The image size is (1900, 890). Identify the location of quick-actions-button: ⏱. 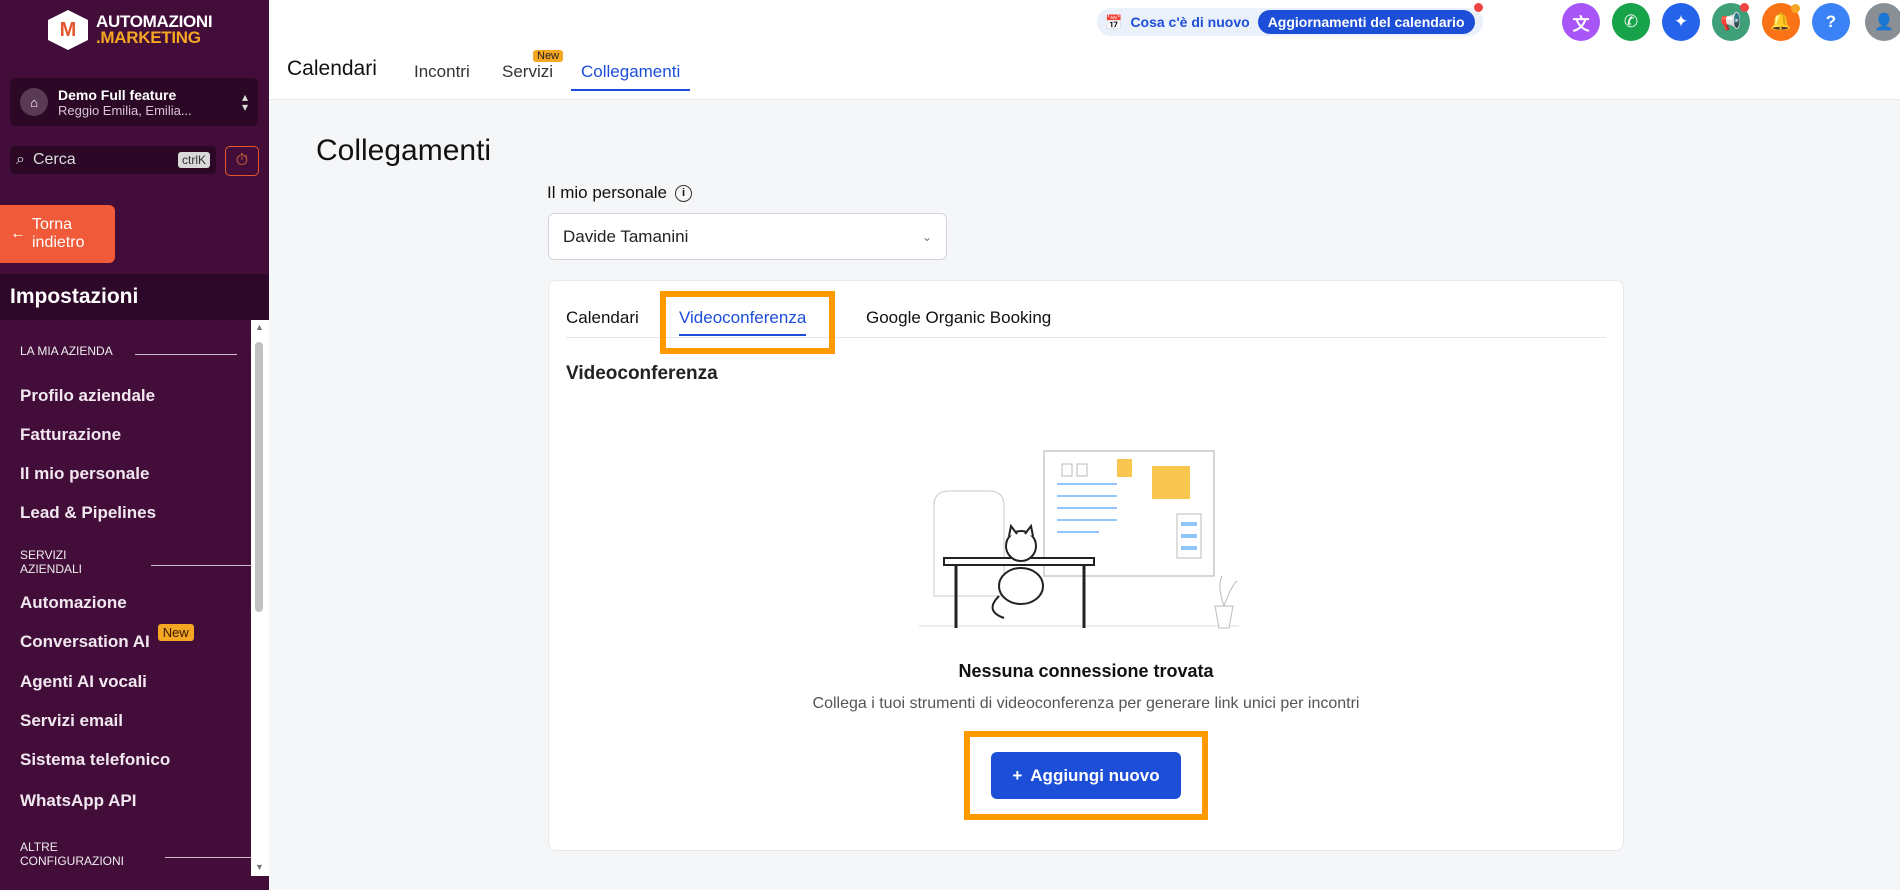
(242, 161).